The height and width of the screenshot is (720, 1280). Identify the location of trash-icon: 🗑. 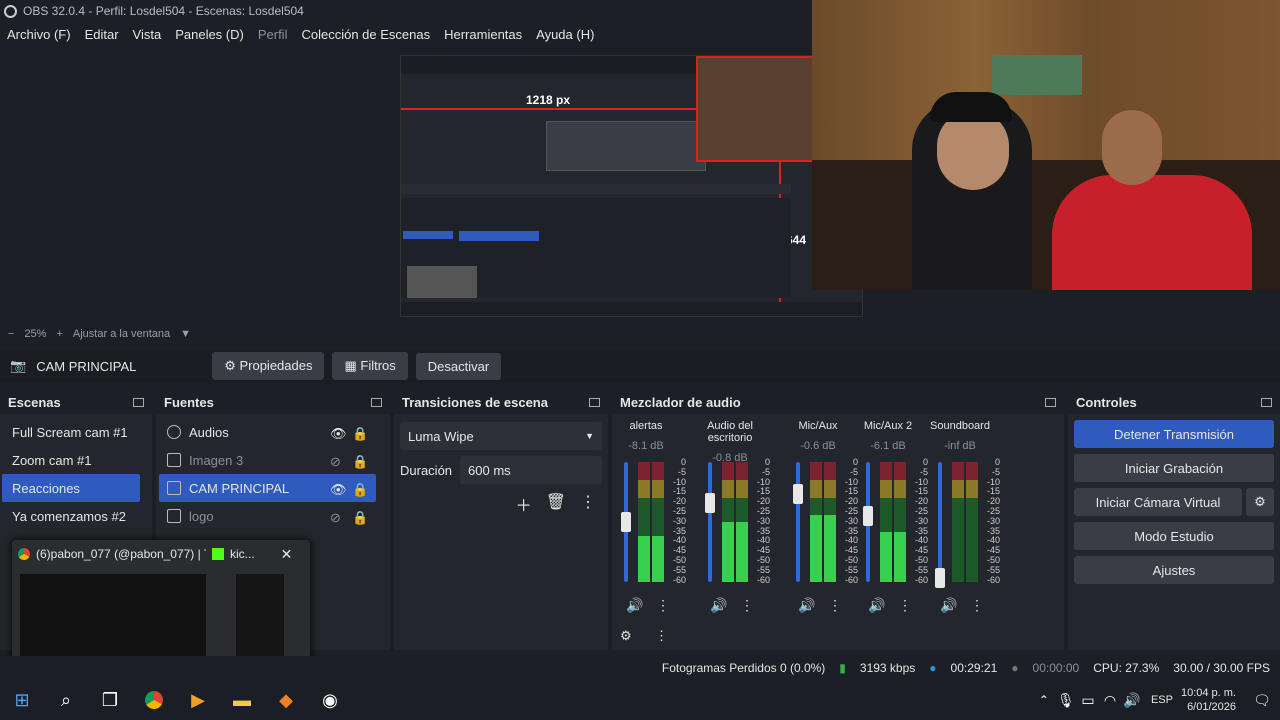
(556, 504).